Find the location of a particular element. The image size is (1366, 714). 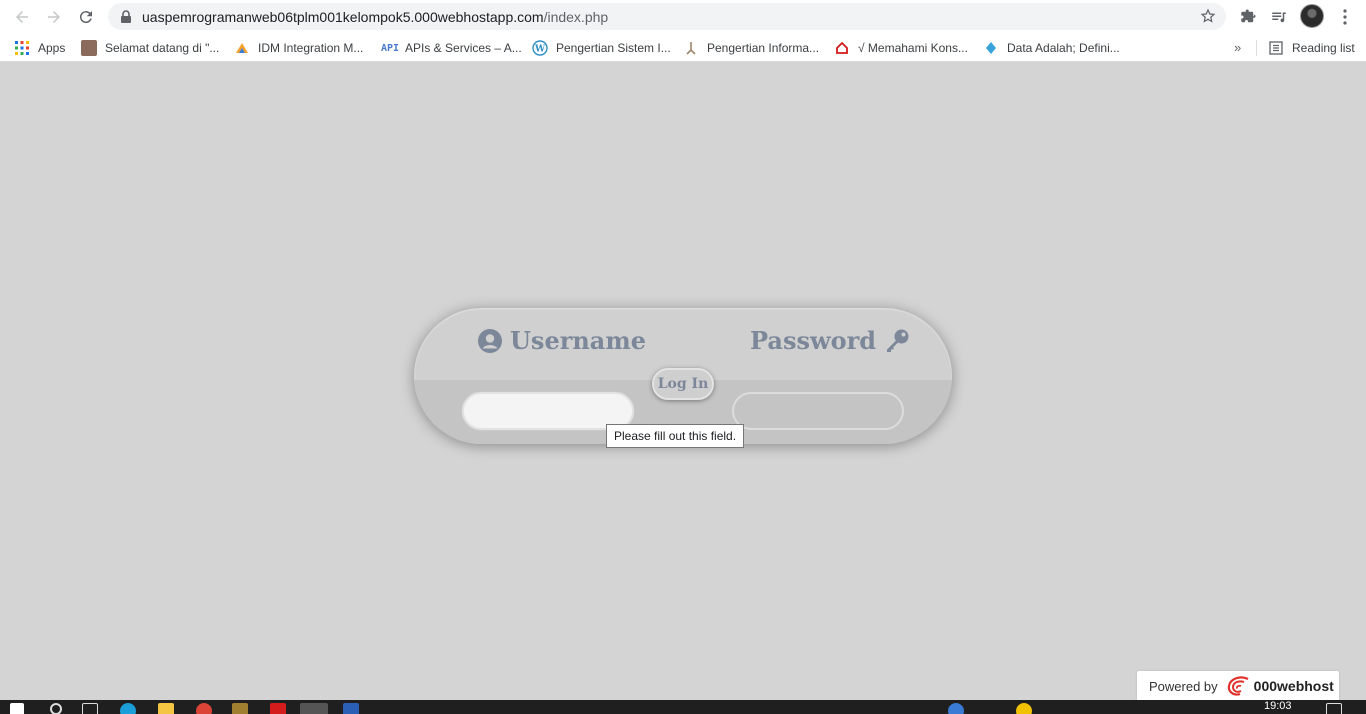

chrome-icon is located at coordinates (204, 708).